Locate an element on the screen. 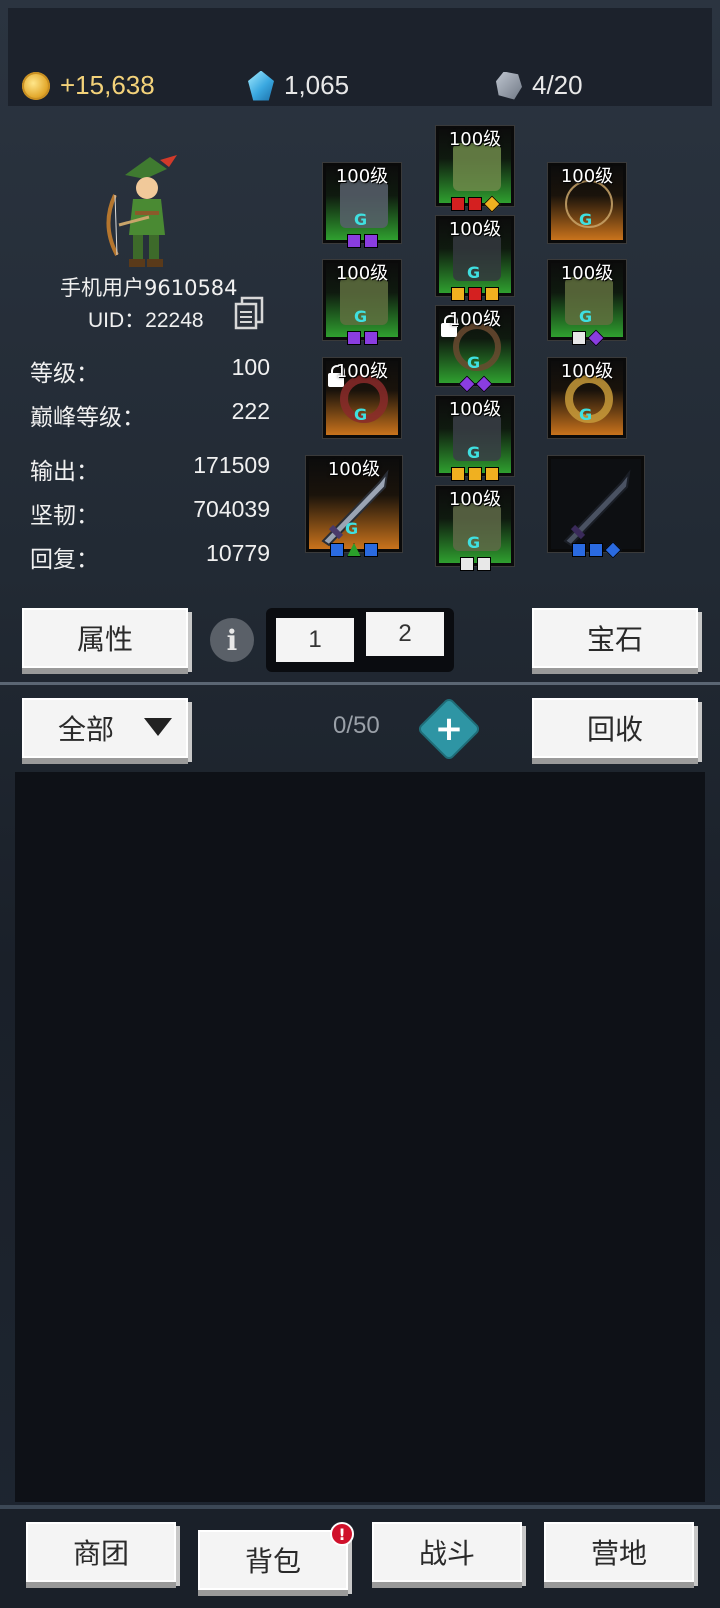  expand-bag-button: + is located at coordinates (449, 729).